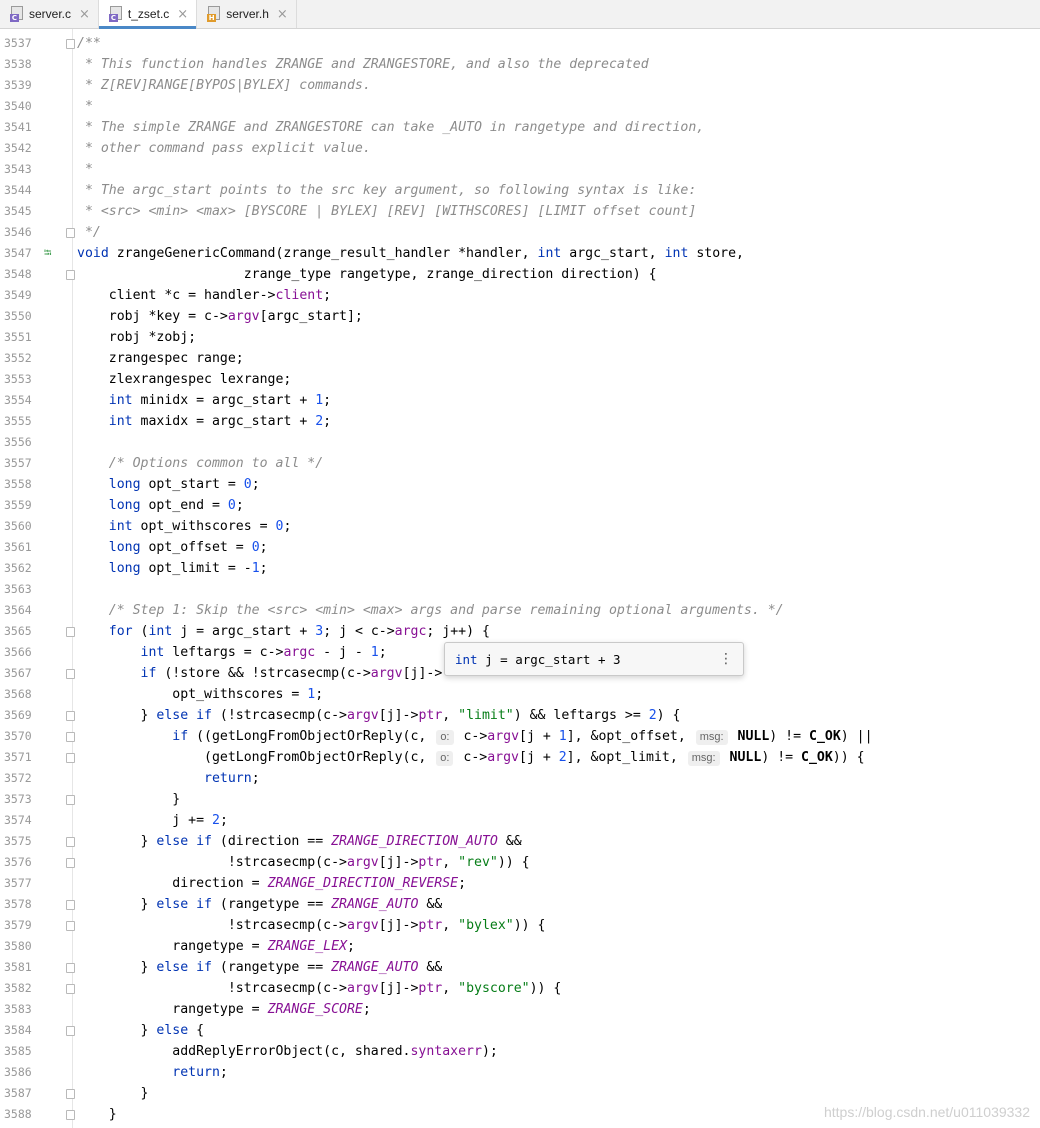  I want to click on c-file-icon: C, so click(115, 14).